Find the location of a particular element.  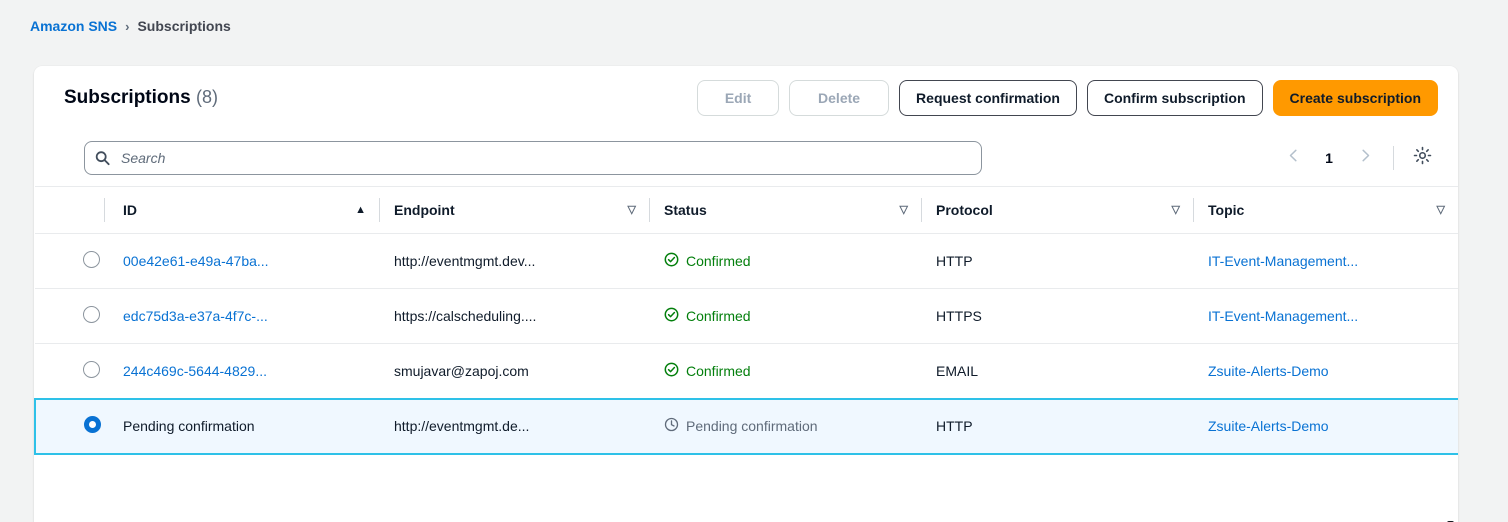

column-header-topic: Topic ▽ is located at coordinates (1326, 210).